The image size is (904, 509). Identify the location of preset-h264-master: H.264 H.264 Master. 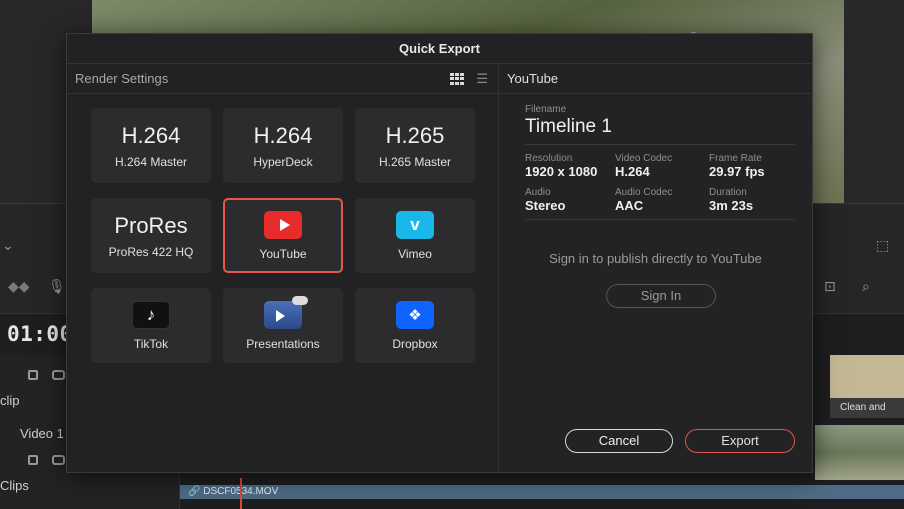
(151, 145).